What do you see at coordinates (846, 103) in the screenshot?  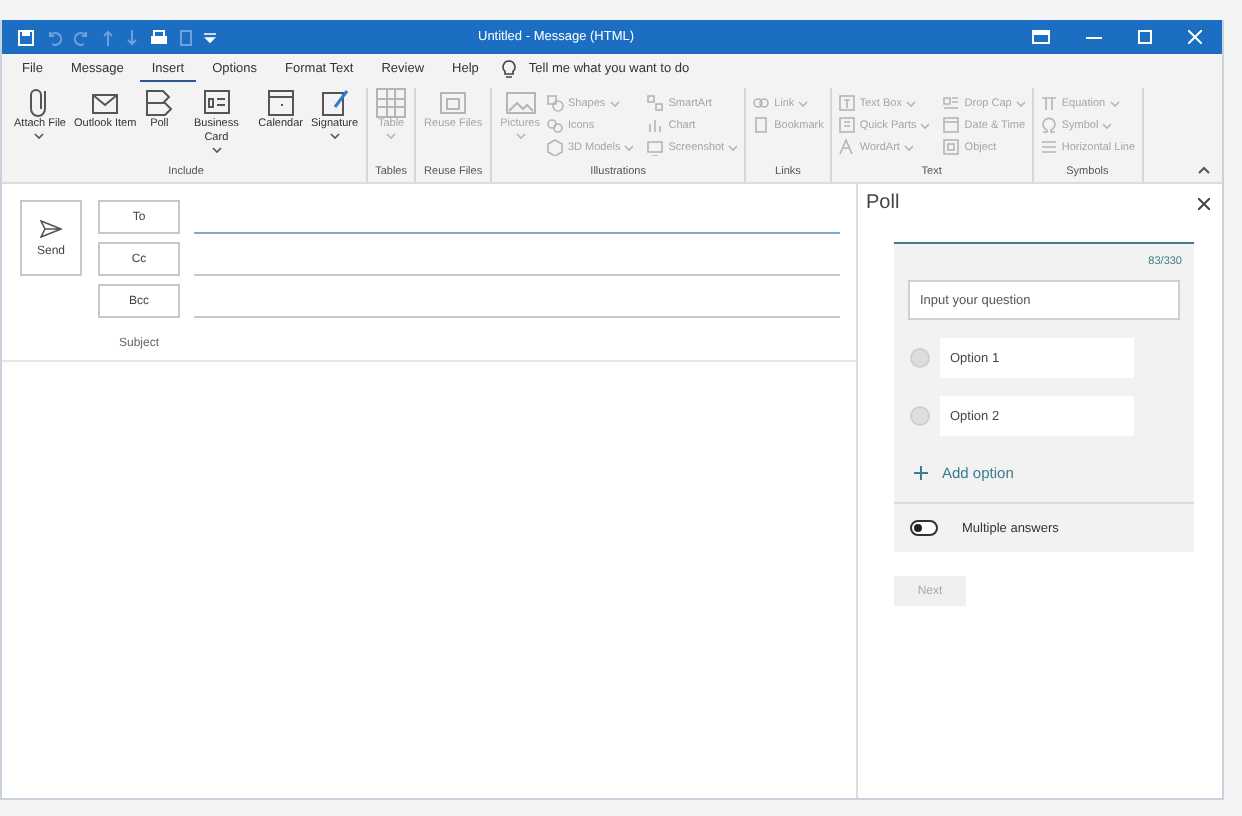 I see `textbox-icon` at bounding box center [846, 103].